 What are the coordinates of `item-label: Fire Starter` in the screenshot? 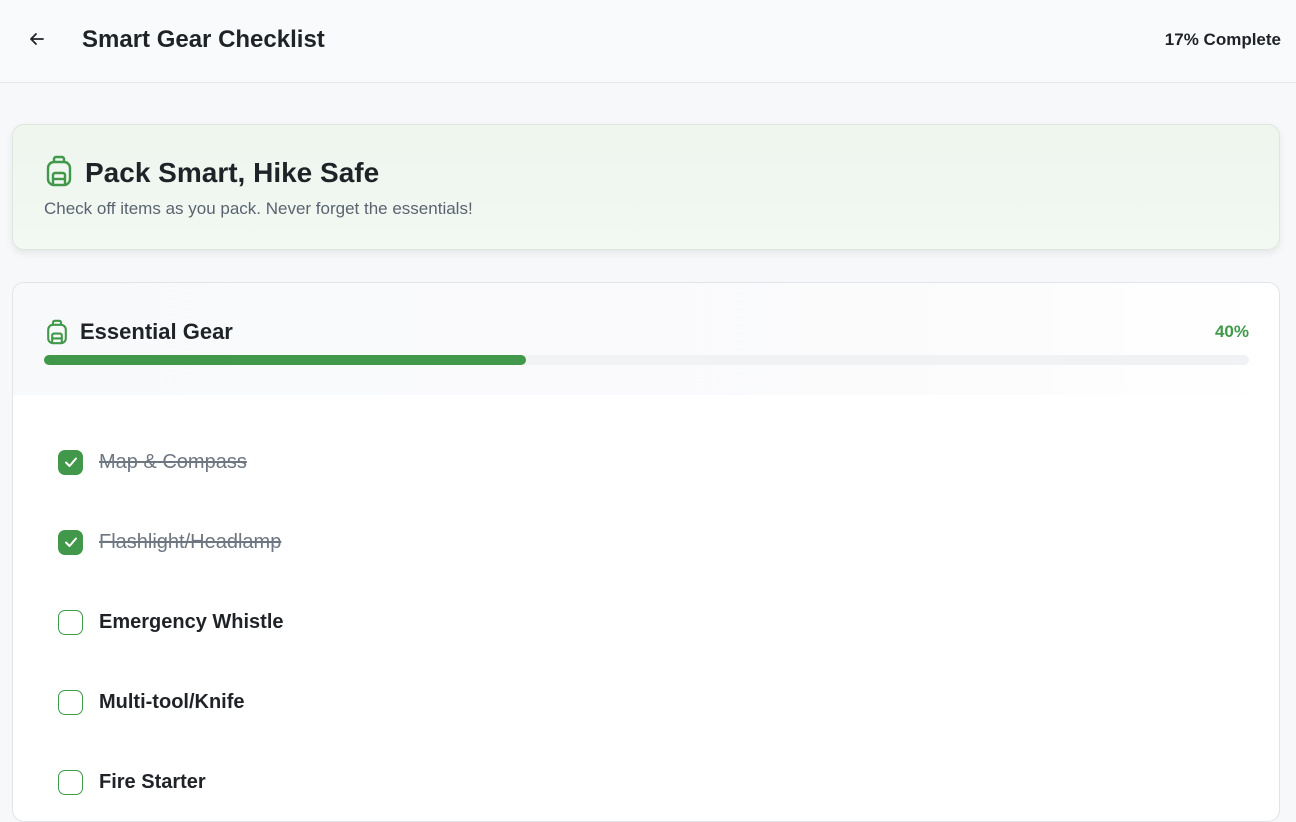 It's located at (152, 782).